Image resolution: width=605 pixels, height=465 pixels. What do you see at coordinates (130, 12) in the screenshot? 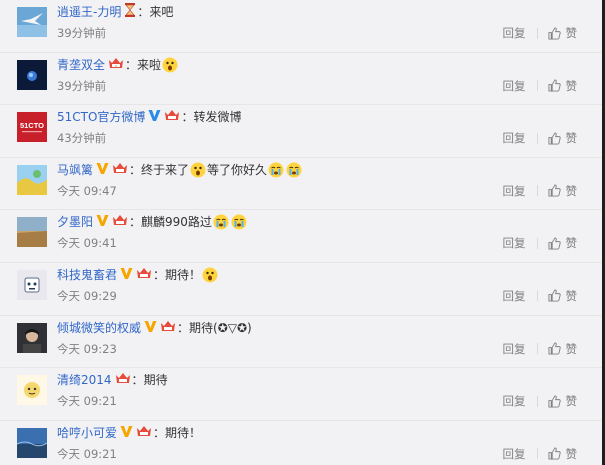
I see `hourglass-icon` at bounding box center [130, 12].